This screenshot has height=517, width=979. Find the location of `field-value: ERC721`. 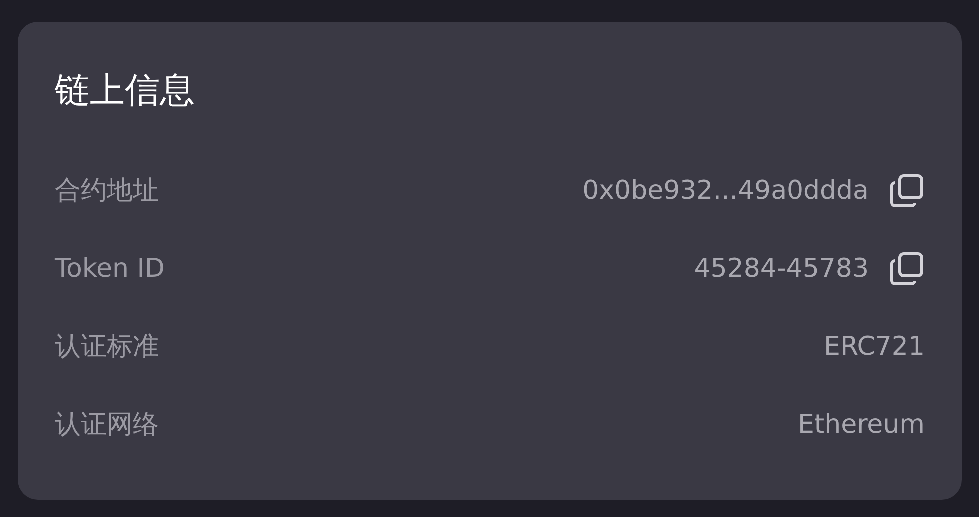

field-value: ERC721 is located at coordinates (874, 347).